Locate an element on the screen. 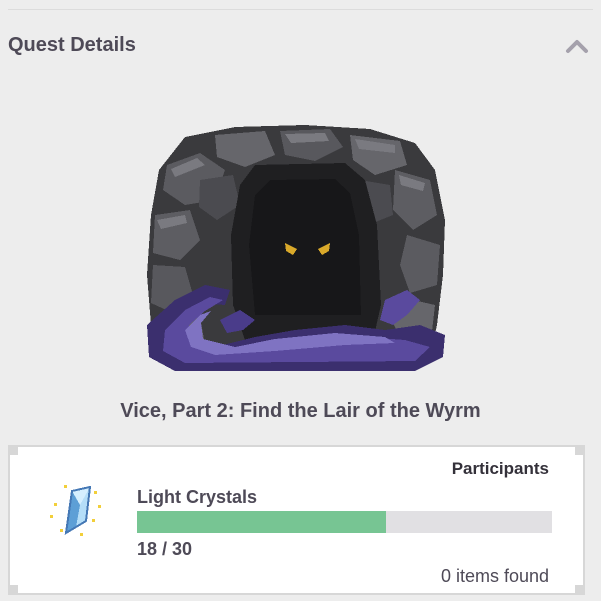  top-divider is located at coordinates (300, 9).